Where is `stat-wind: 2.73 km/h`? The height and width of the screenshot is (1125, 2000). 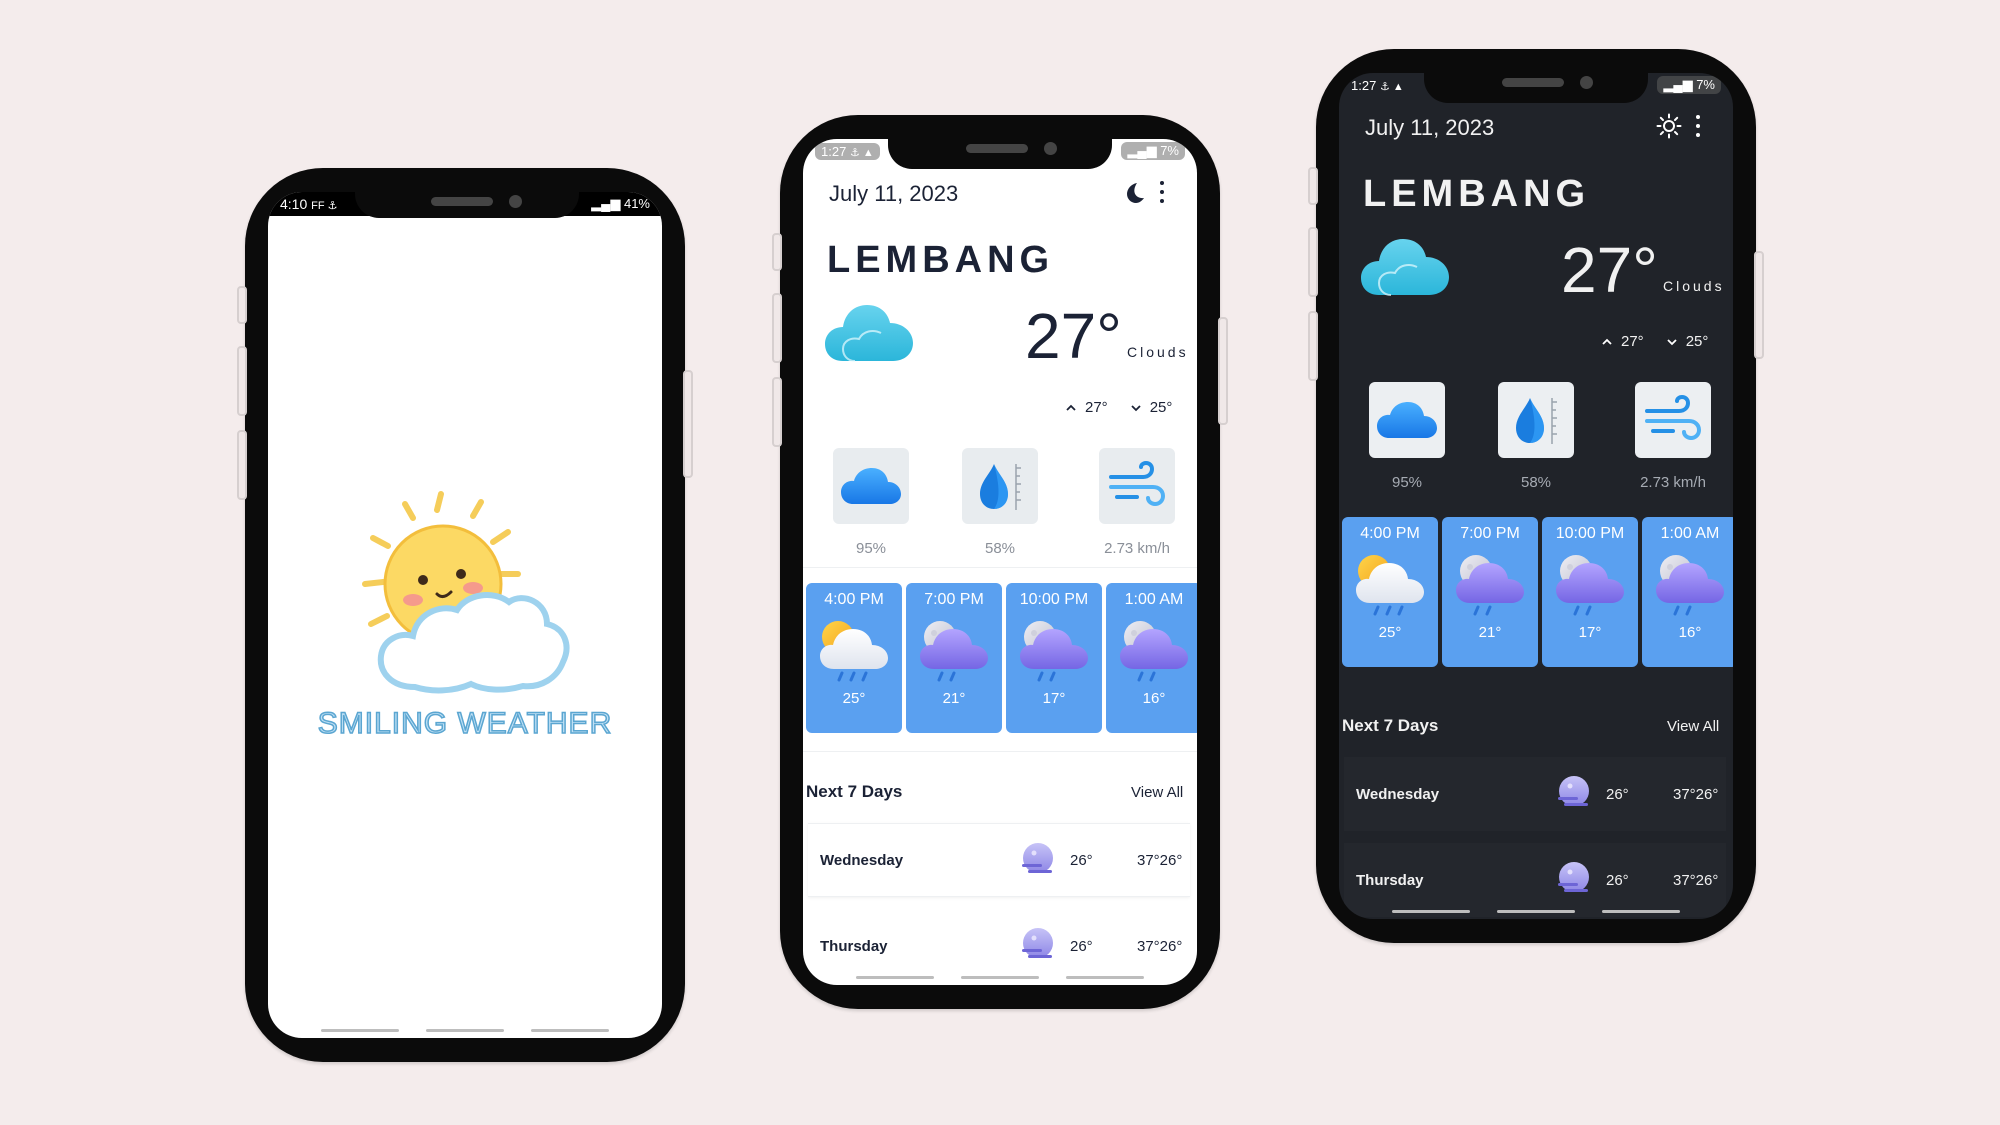 stat-wind: 2.73 km/h is located at coordinates (1673, 436).